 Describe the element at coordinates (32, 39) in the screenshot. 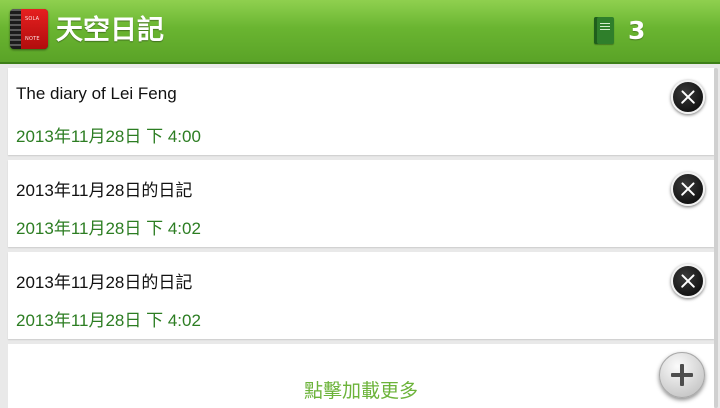

I see `app-icon-text-bottom: NOTE` at that location.